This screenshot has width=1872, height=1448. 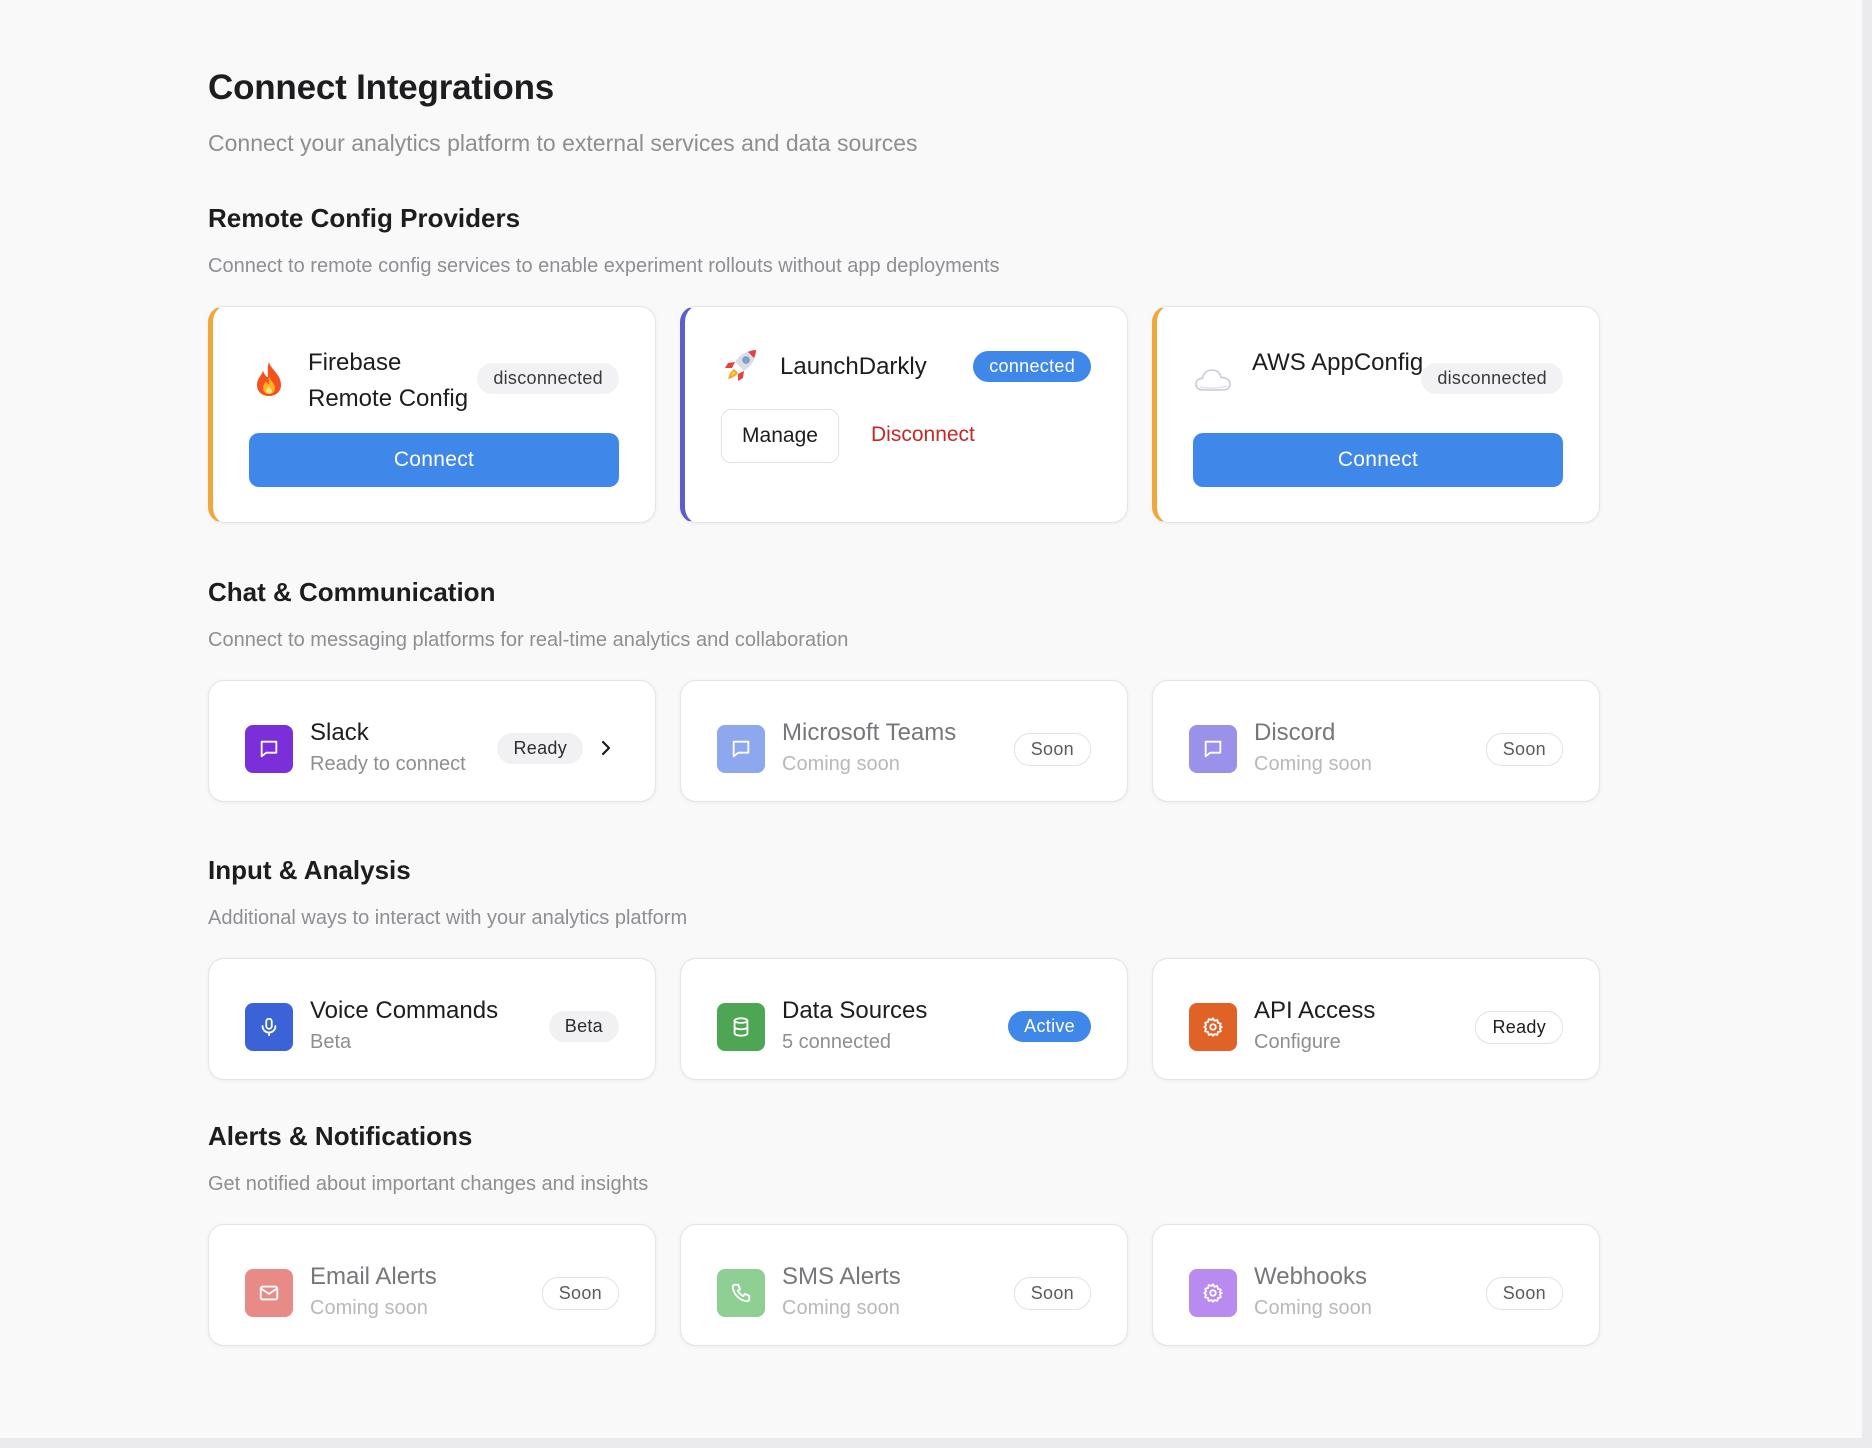 I want to click on slack-status-badge: Ready, so click(x=540, y=748).